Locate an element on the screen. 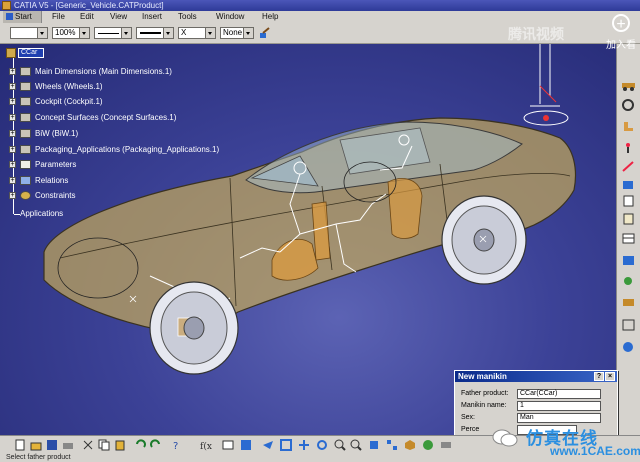 The image size is (640, 462). zoom-out-icon is located at coordinates (356, 445).